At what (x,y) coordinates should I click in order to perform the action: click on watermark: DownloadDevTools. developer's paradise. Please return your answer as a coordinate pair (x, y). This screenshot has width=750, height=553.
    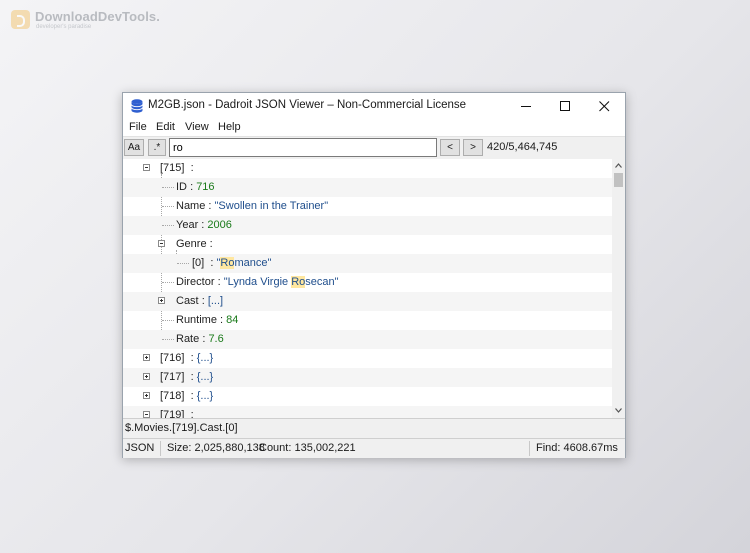
    Looking at the image, I should click on (85, 20).